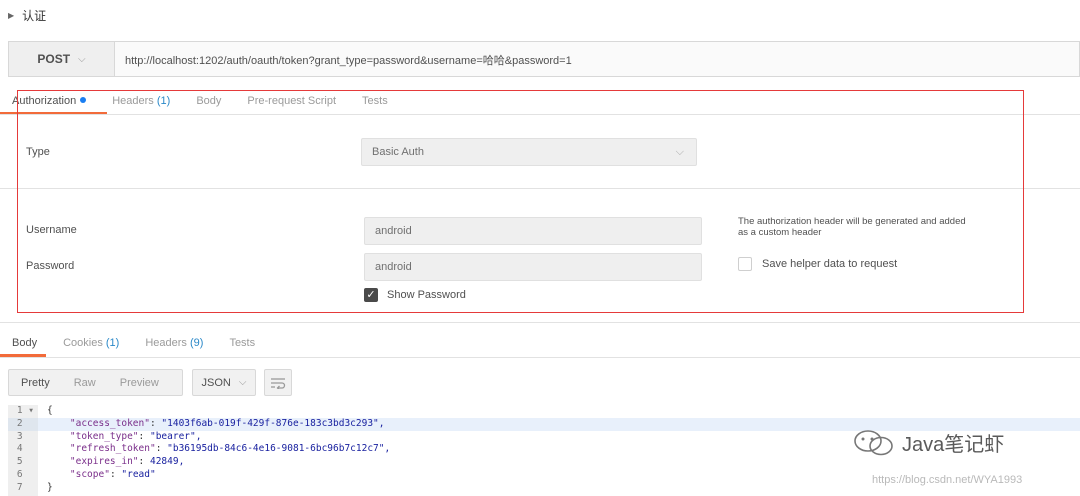 The width and height of the screenshot is (1080, 496). Describe the element at coordinates (23, 437) in the screenshot. I see `line-number: 3` at that location.